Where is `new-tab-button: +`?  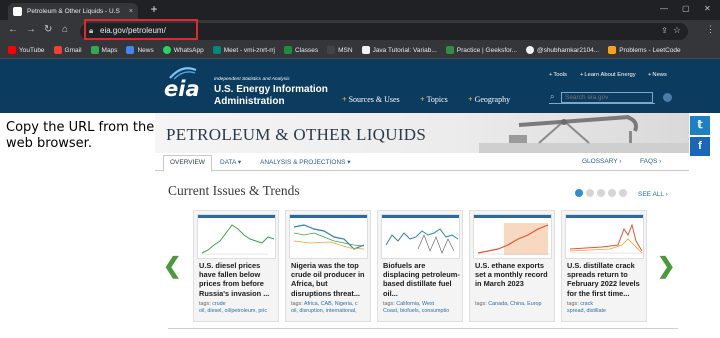 new-tab-button: + is located at coordinates (154, 10).